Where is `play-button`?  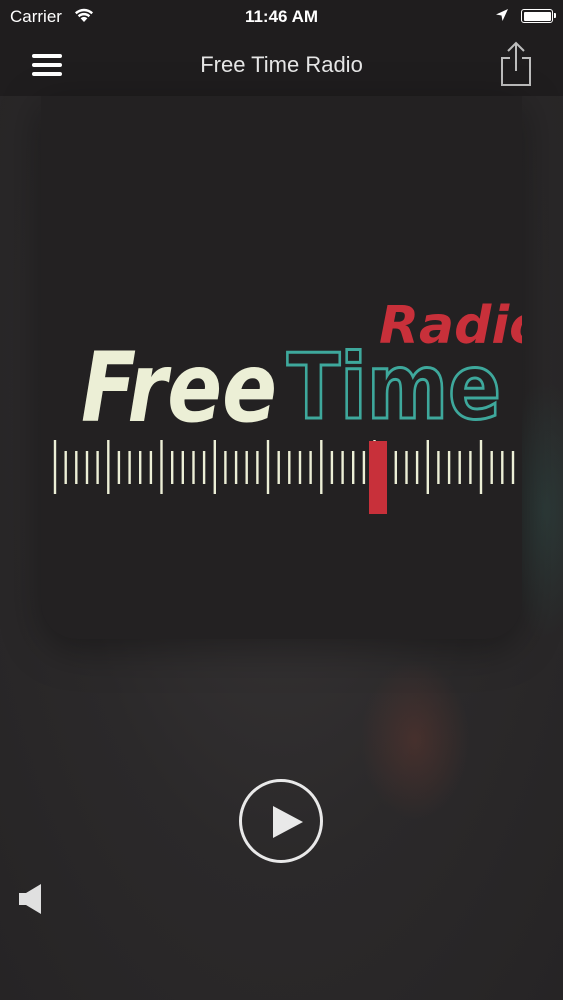 play-button is located at coordinates (281, 821).